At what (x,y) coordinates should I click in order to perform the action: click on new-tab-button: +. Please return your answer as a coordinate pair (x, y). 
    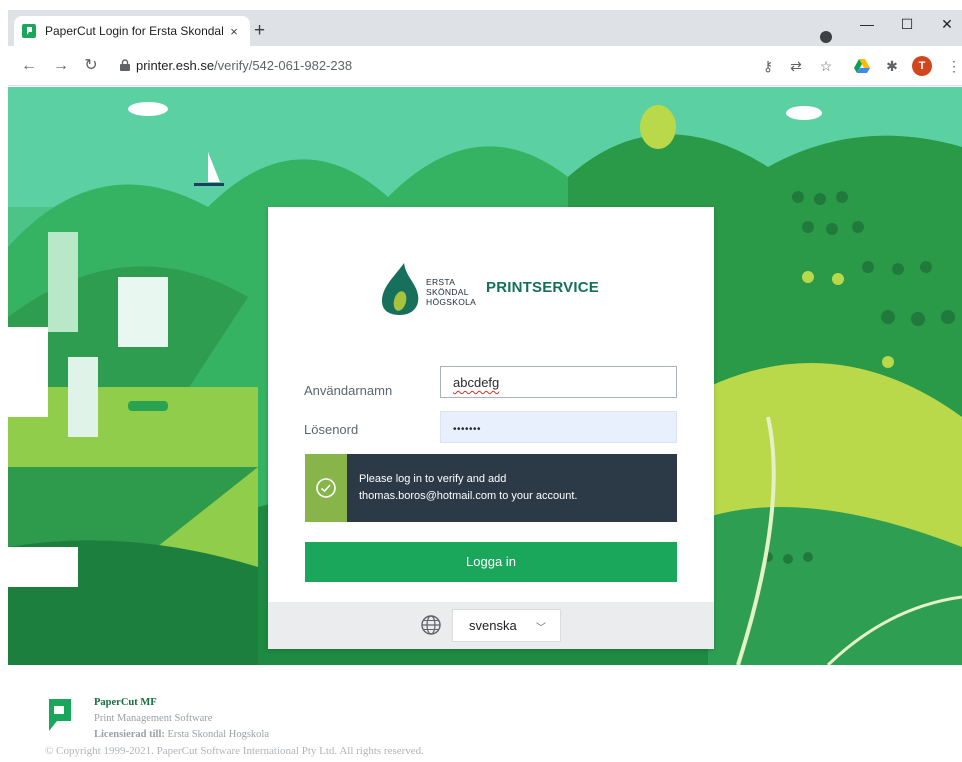
    Looking at the image, I should click on (259, 31).